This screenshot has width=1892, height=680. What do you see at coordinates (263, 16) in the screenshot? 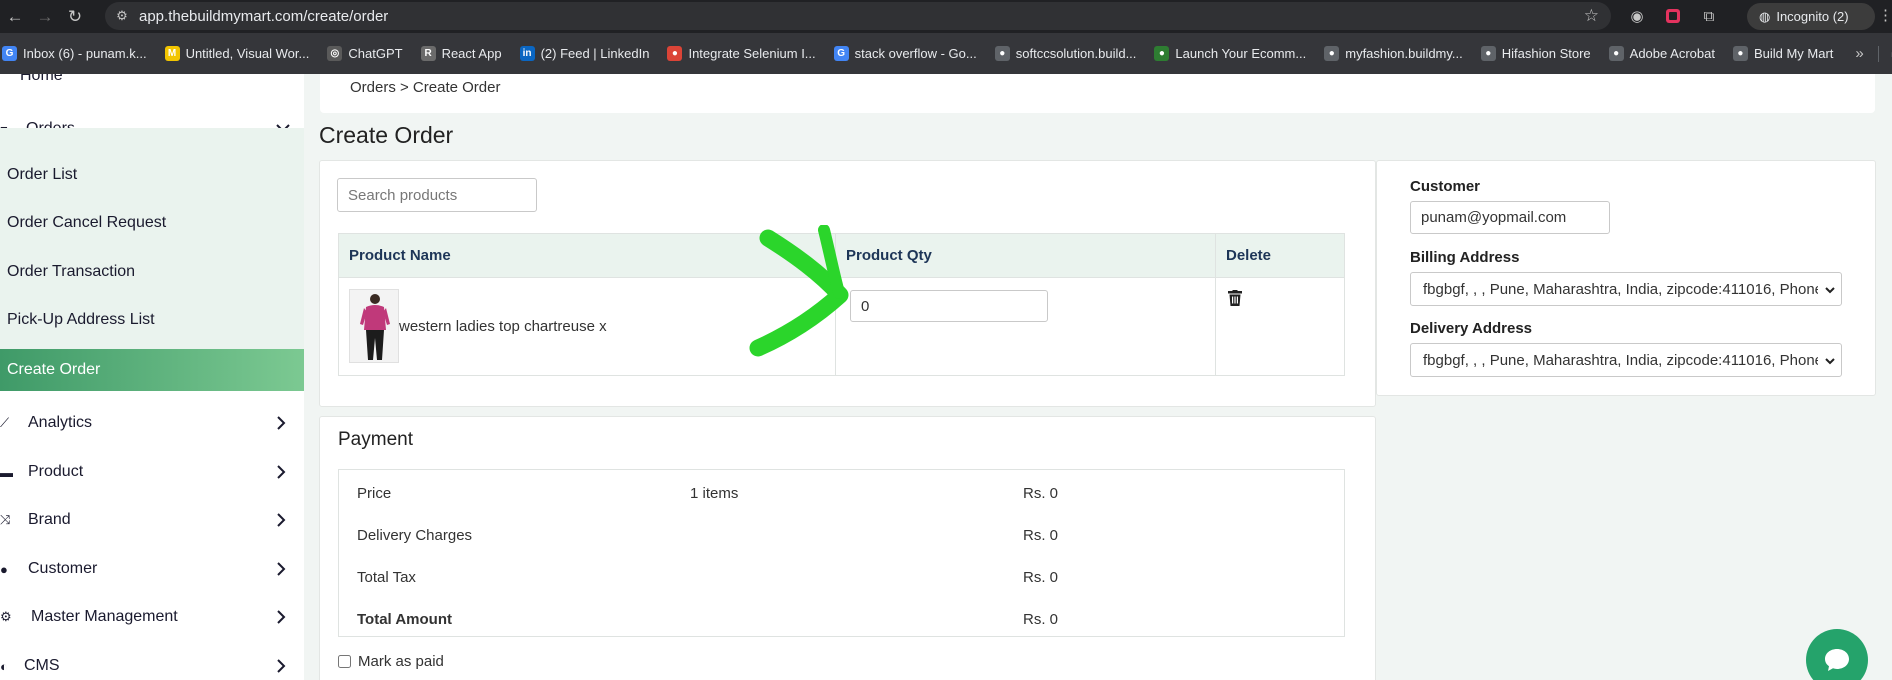
I see `url-text: app.thebuildmymart.com/create/order` at bounding box center [263, 16].